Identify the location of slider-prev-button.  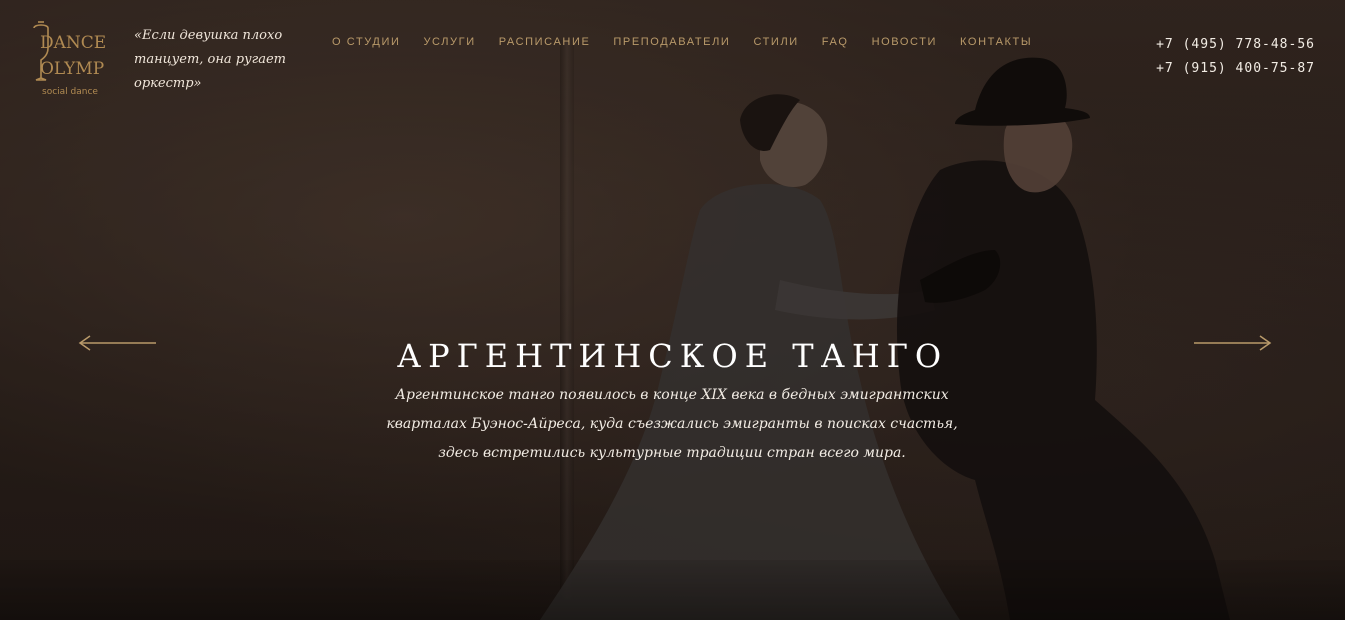
(118, 343).